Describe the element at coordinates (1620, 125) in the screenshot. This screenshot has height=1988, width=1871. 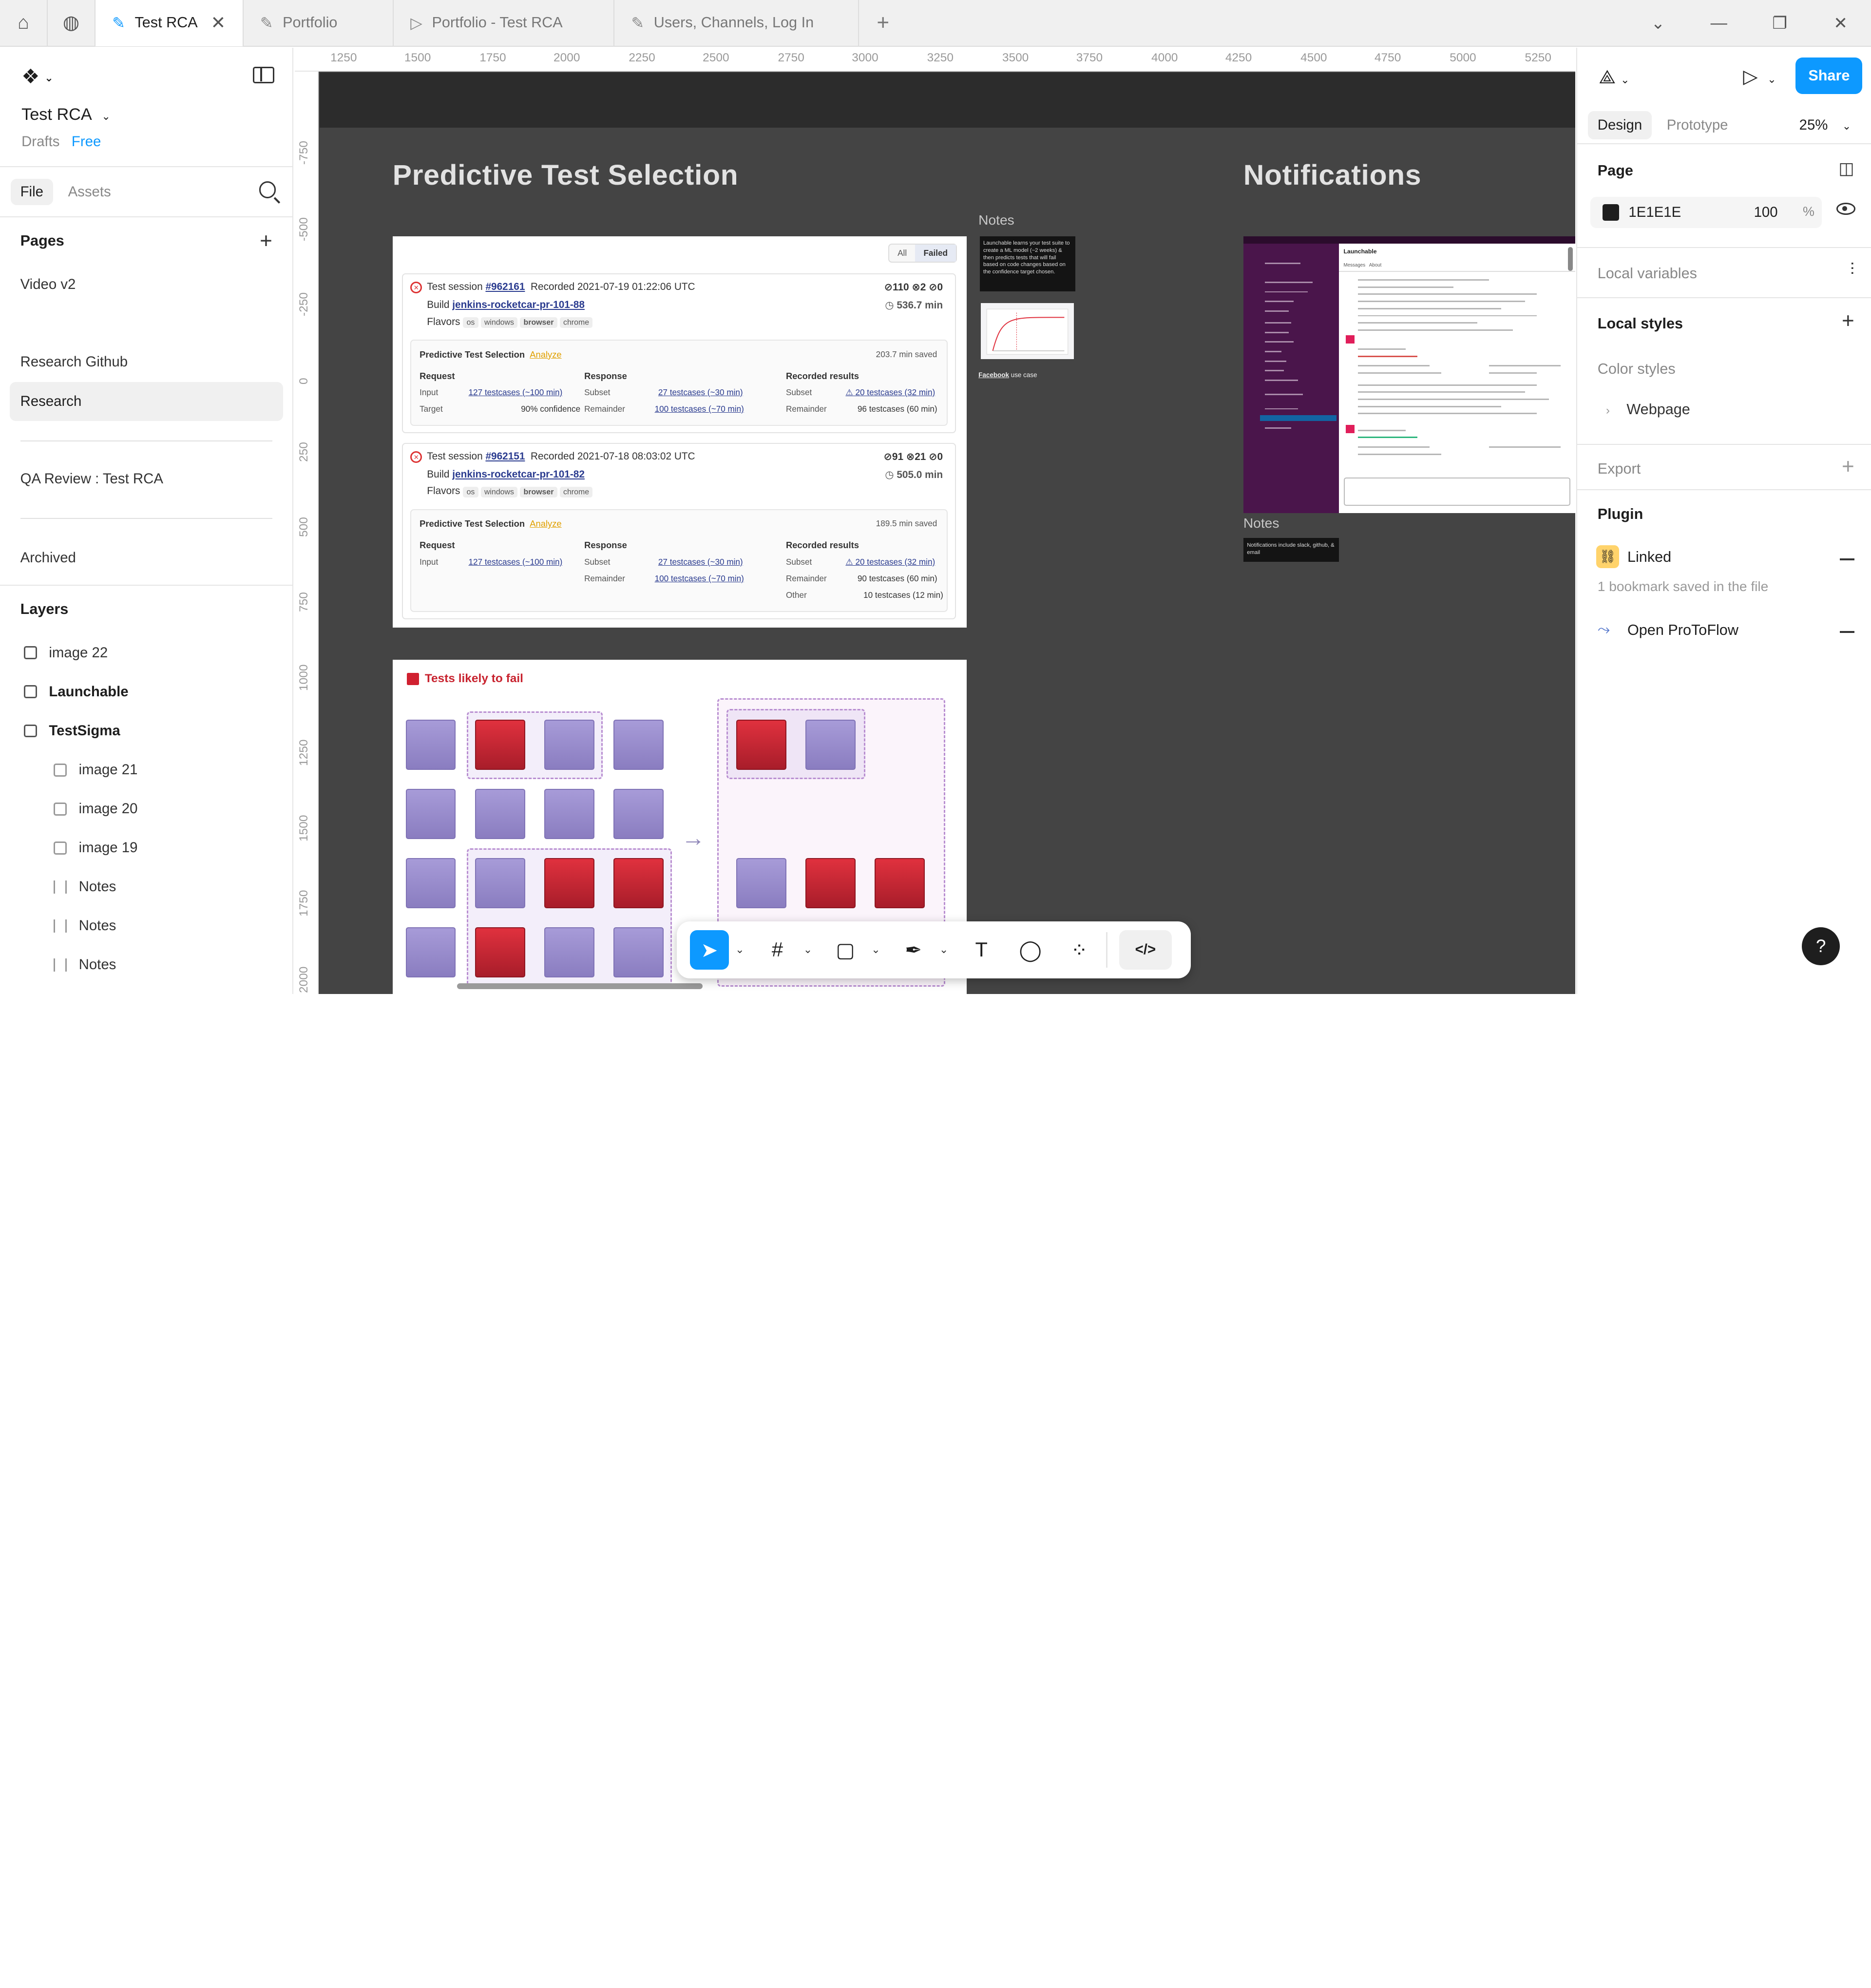
I see `tab-design: Design` at that location.